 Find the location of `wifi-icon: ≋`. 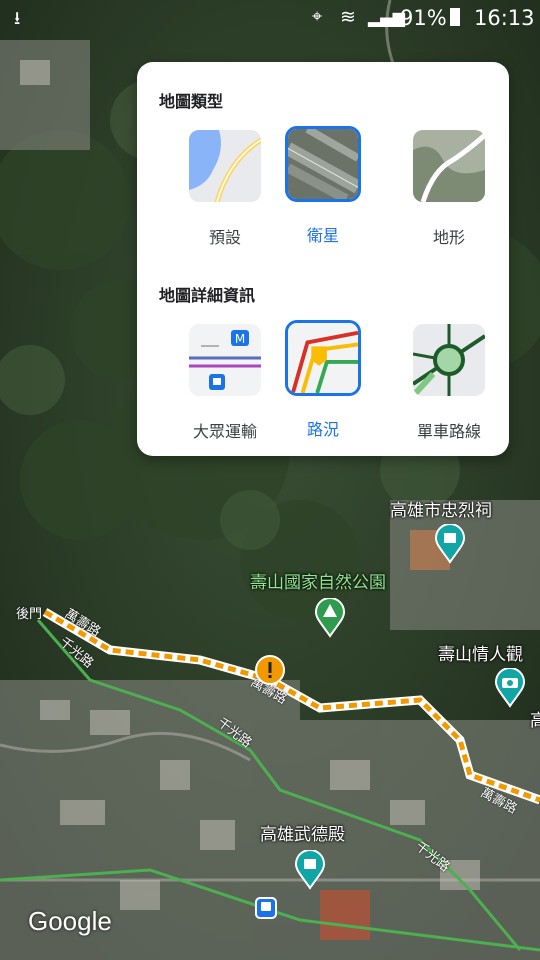

wifi-icon: ≋ is located at coordinates (348, 17).